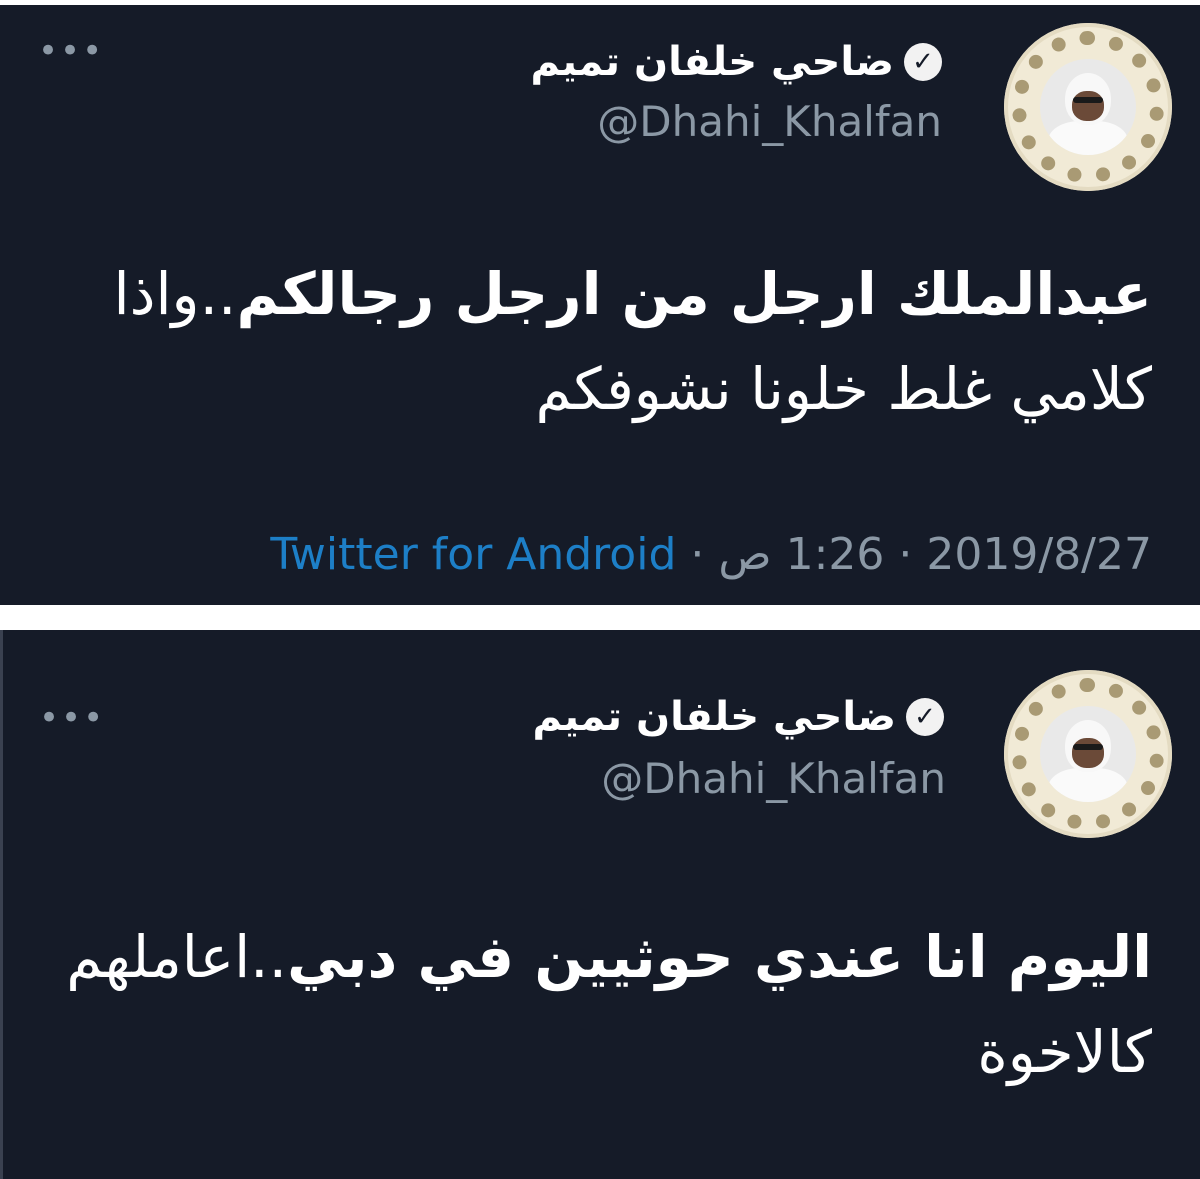 The image size is (1200, 1179). I want to click on tweet-text-bold: اليوم انا عندي حوثيين في دبي, so click(719, 957).